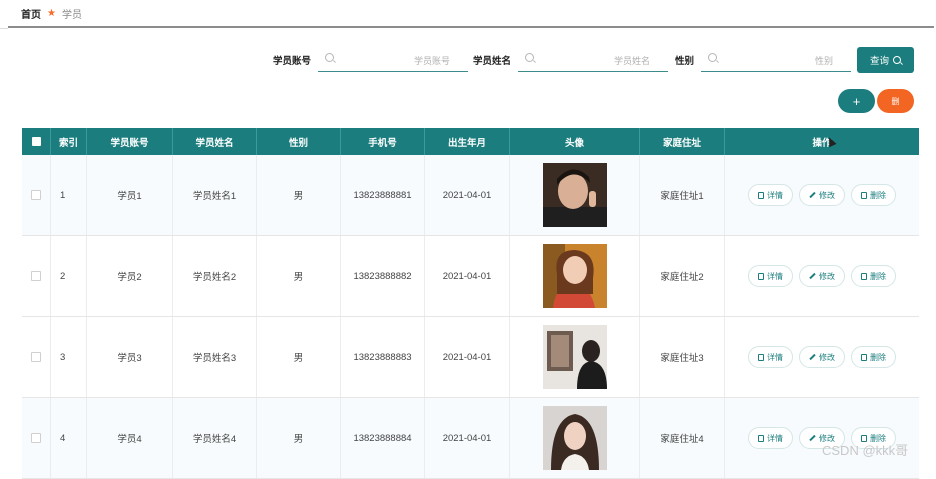  Describe the element at coordinates (69, 276) in the screenshot. I see `row-index: 2` at that location.